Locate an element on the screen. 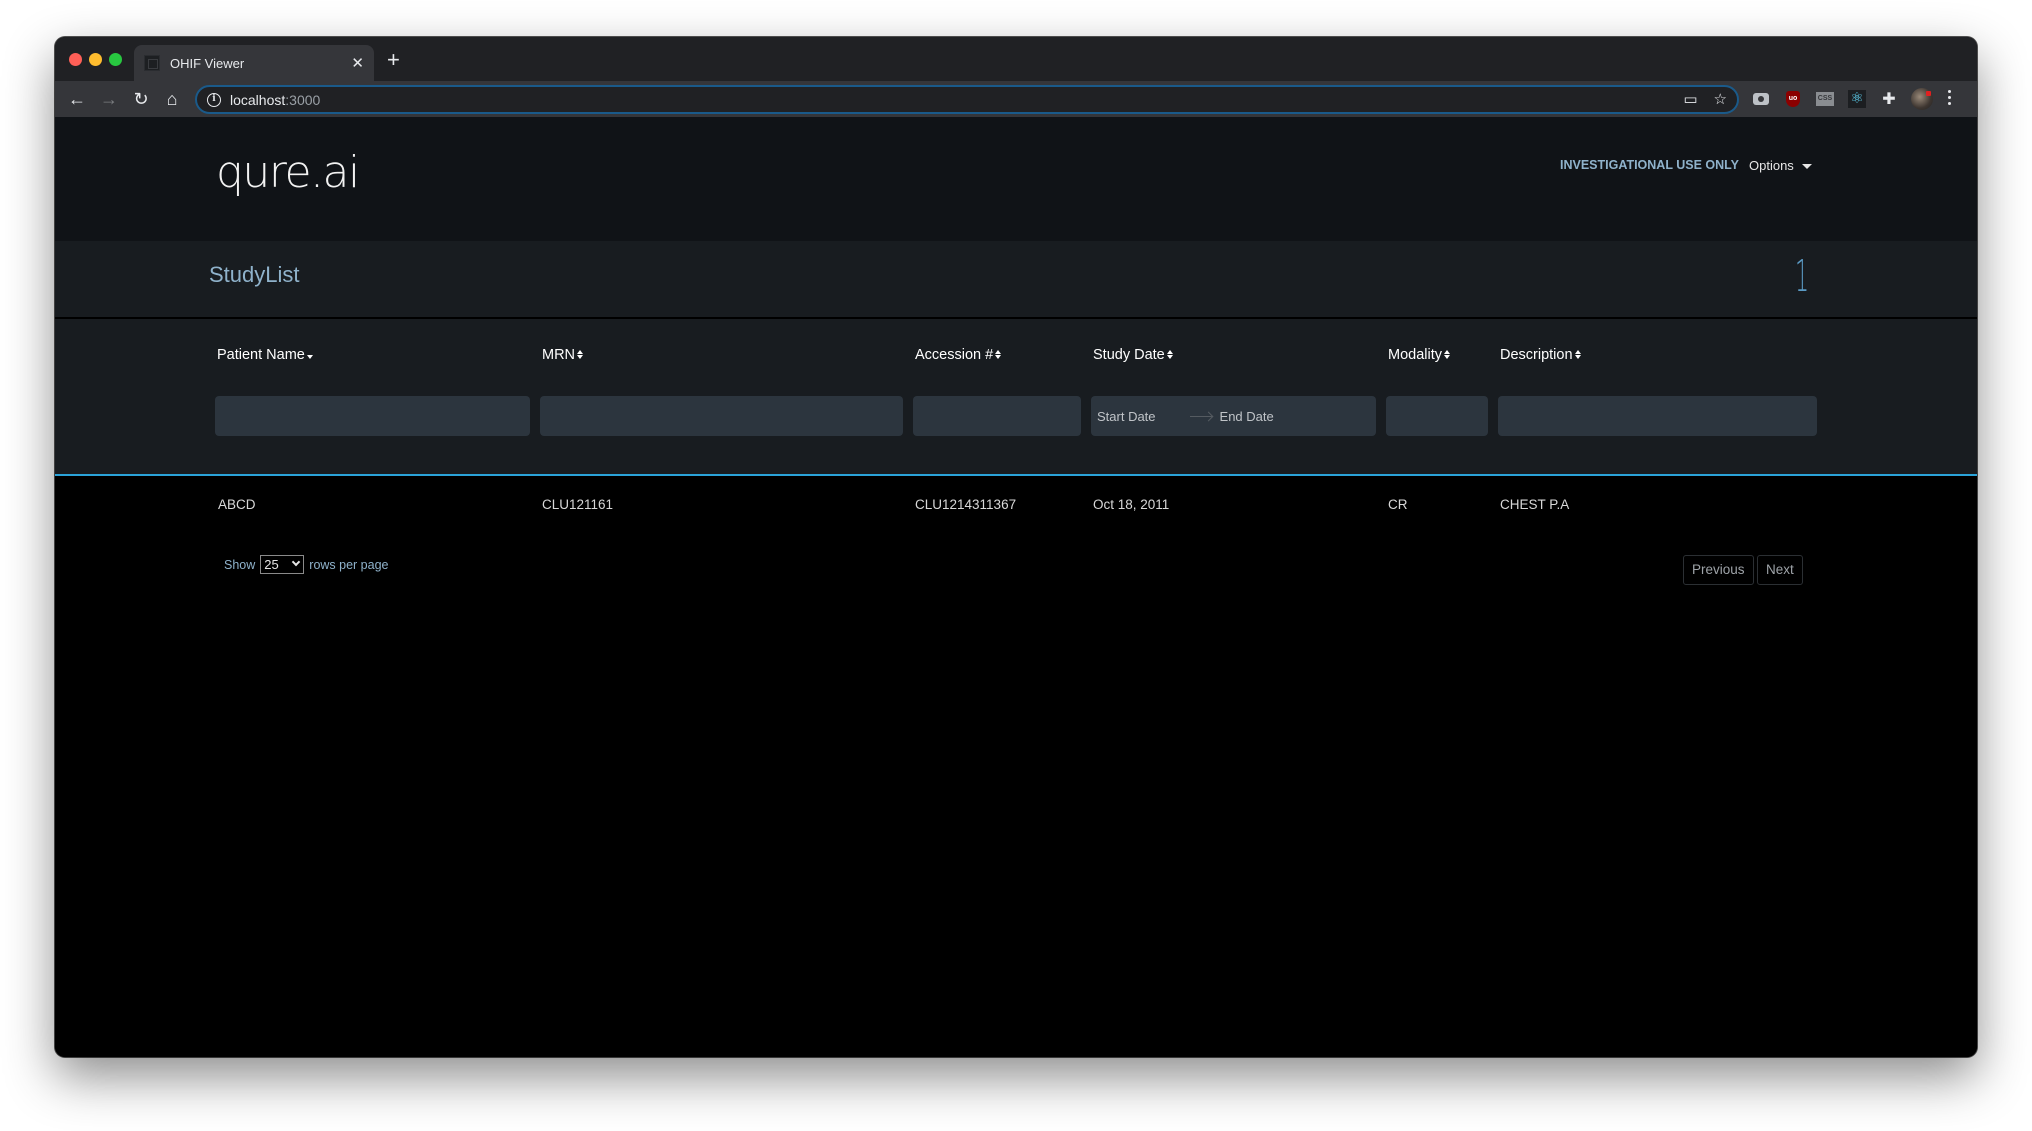 This screenshot has height=1131, width=2032. study-count: 1 is located at coordinates (1802, 276).